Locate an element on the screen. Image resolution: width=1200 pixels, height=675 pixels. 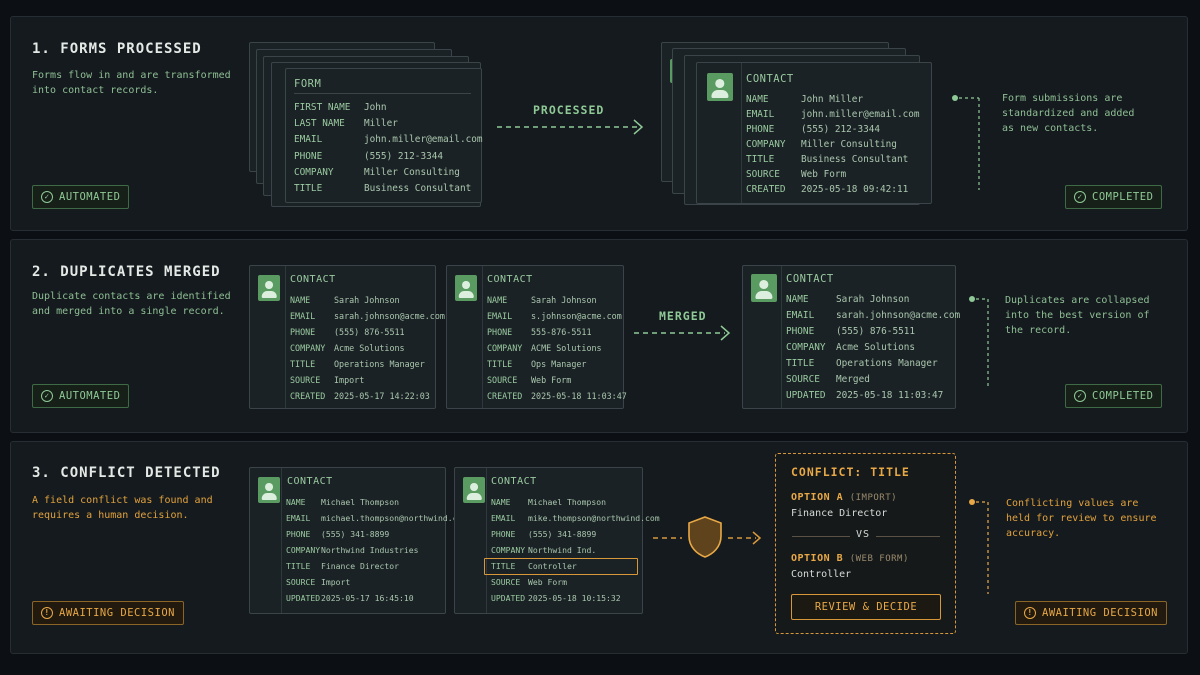
option-b-heading: OPTION B (WEB FORM) is located at coordinates (850, 558).